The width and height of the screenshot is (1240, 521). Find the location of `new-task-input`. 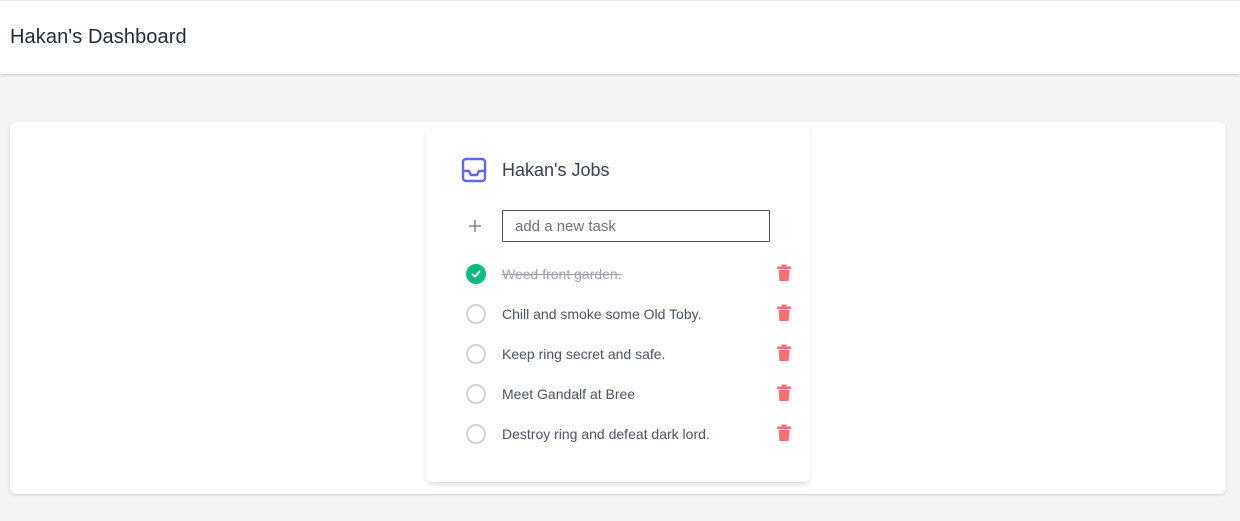

new-task-input is located at coordinates (636, 226).